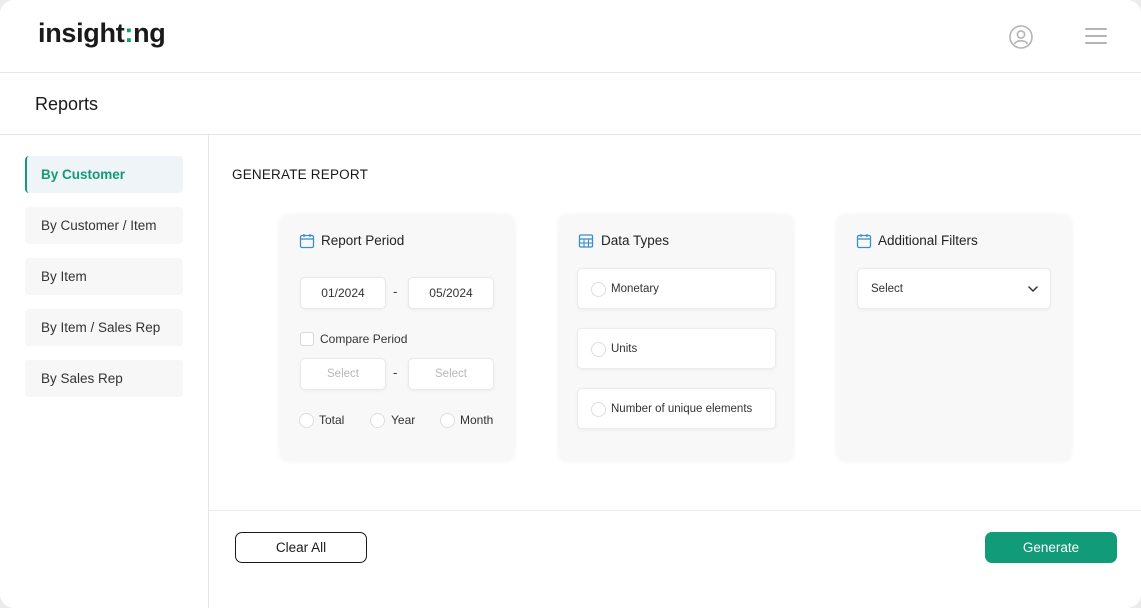 This screenshot has width=1141, height=608. I want to click on page-title: Reports, so click(67, 104).